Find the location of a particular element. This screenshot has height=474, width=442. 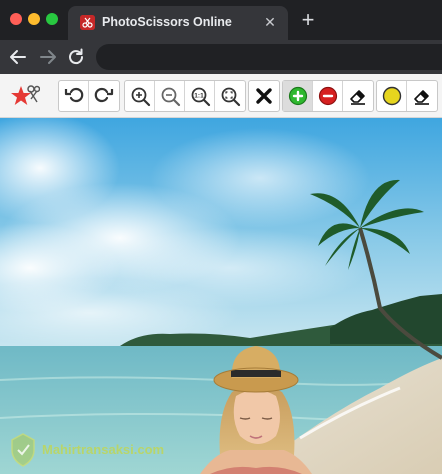

address-bar is located at coordinates (269, 57).